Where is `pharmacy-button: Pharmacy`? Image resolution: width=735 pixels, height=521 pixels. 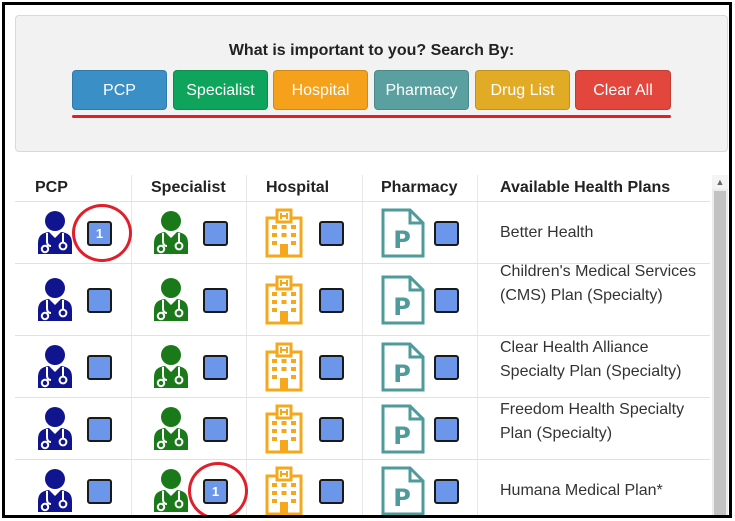
pharmacy-button: Pharmacy is located at coordinates (421, 90).